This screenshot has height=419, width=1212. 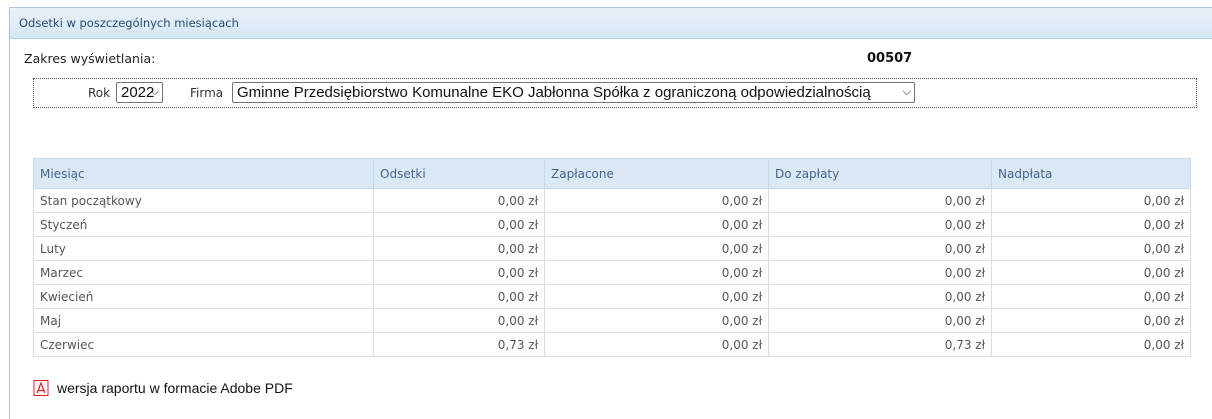 I want to click on year-label: Rok, so click(x=99, y=93).